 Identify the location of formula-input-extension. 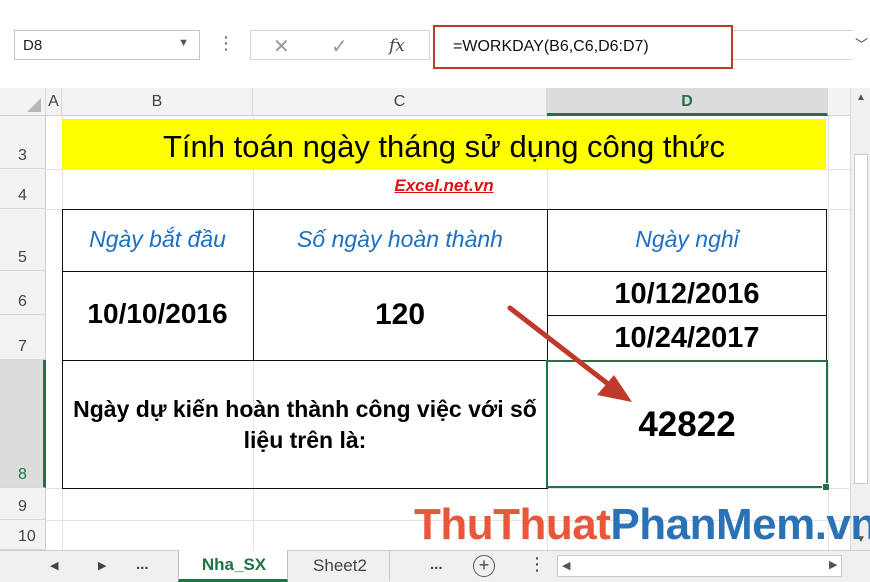
(793, 45).